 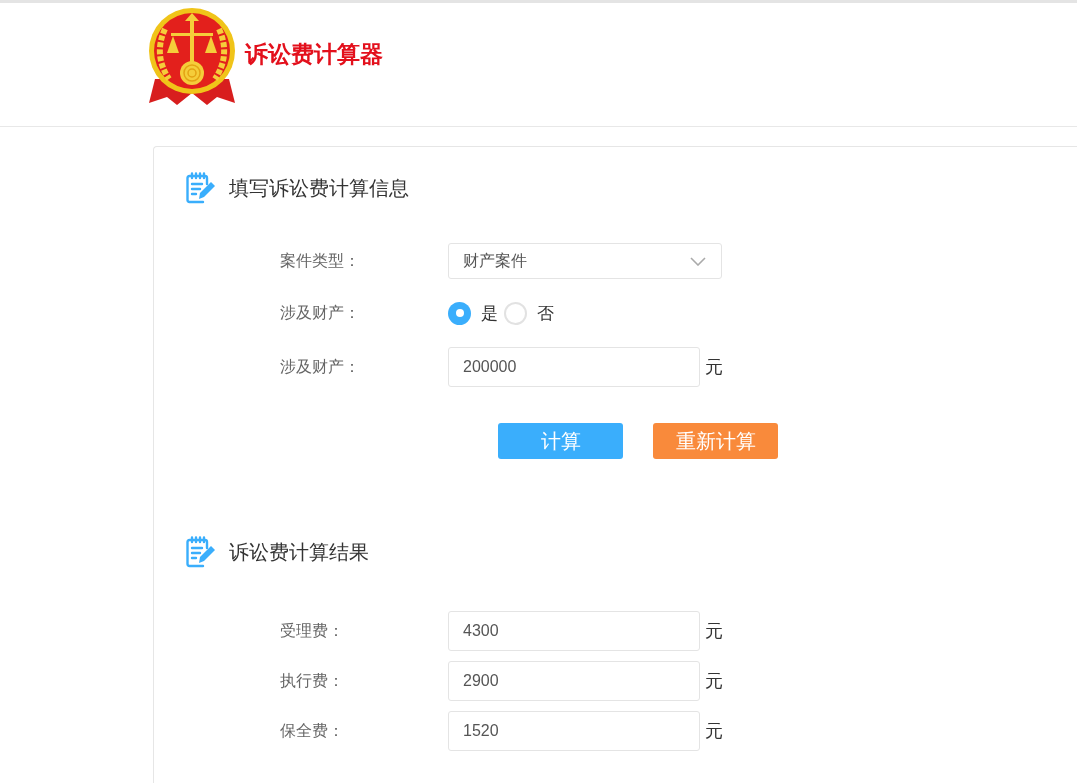 What do you see at coordinates (574, 367) in the screenshot?
I see `amount-input: 200000` at bounding box center [574, 367].